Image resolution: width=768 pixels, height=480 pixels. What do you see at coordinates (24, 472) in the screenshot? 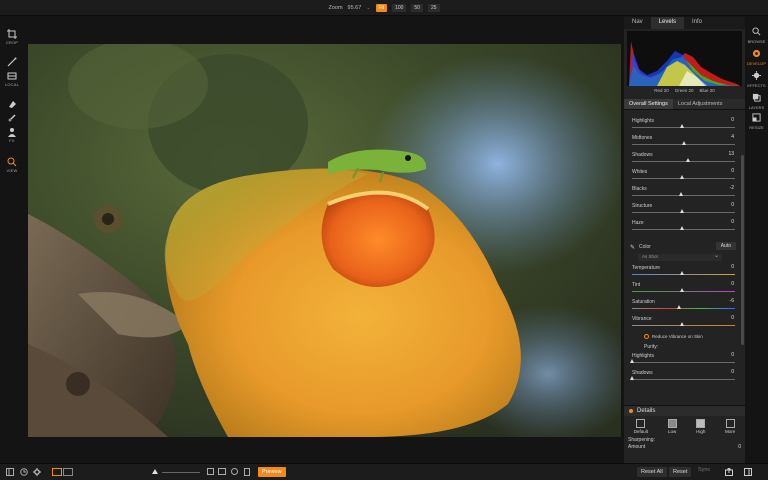
I see `history-icon` at bounding box center [24, 472].